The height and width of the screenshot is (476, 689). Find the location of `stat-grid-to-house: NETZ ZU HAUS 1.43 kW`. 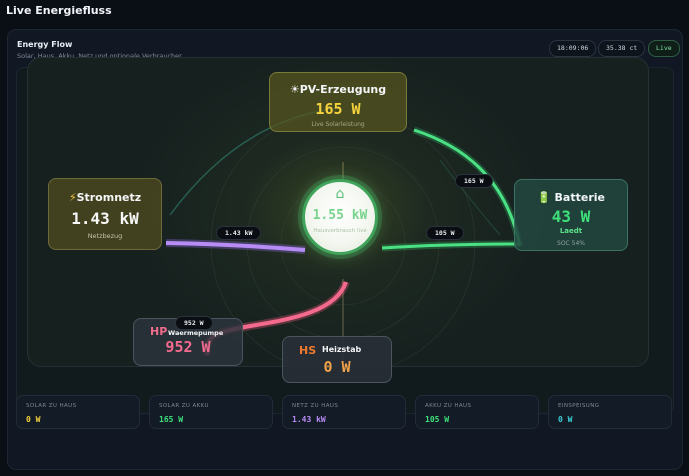

stat-grid-to-house: NETZ ZU HAUS 1.43 kW is located at coordinates (344, 412).